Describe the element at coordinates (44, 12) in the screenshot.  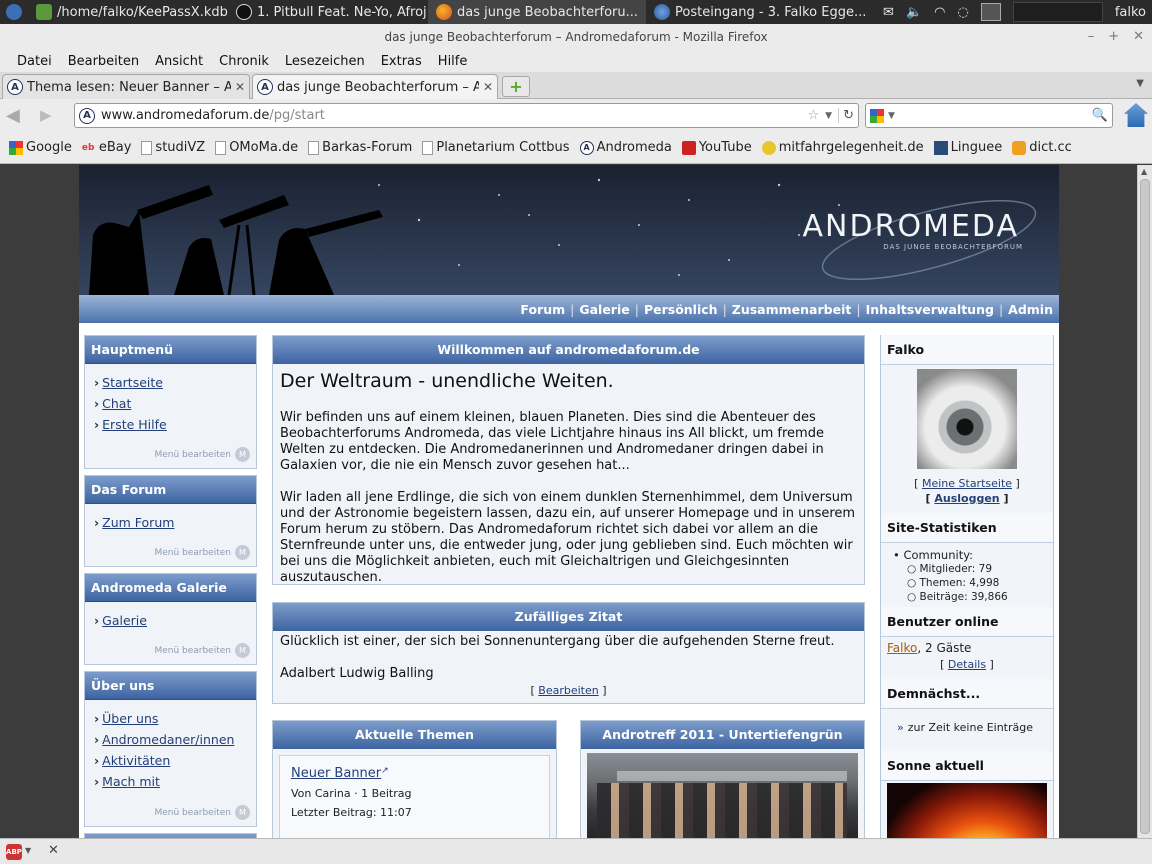
I see `keepass-icon` at that location.